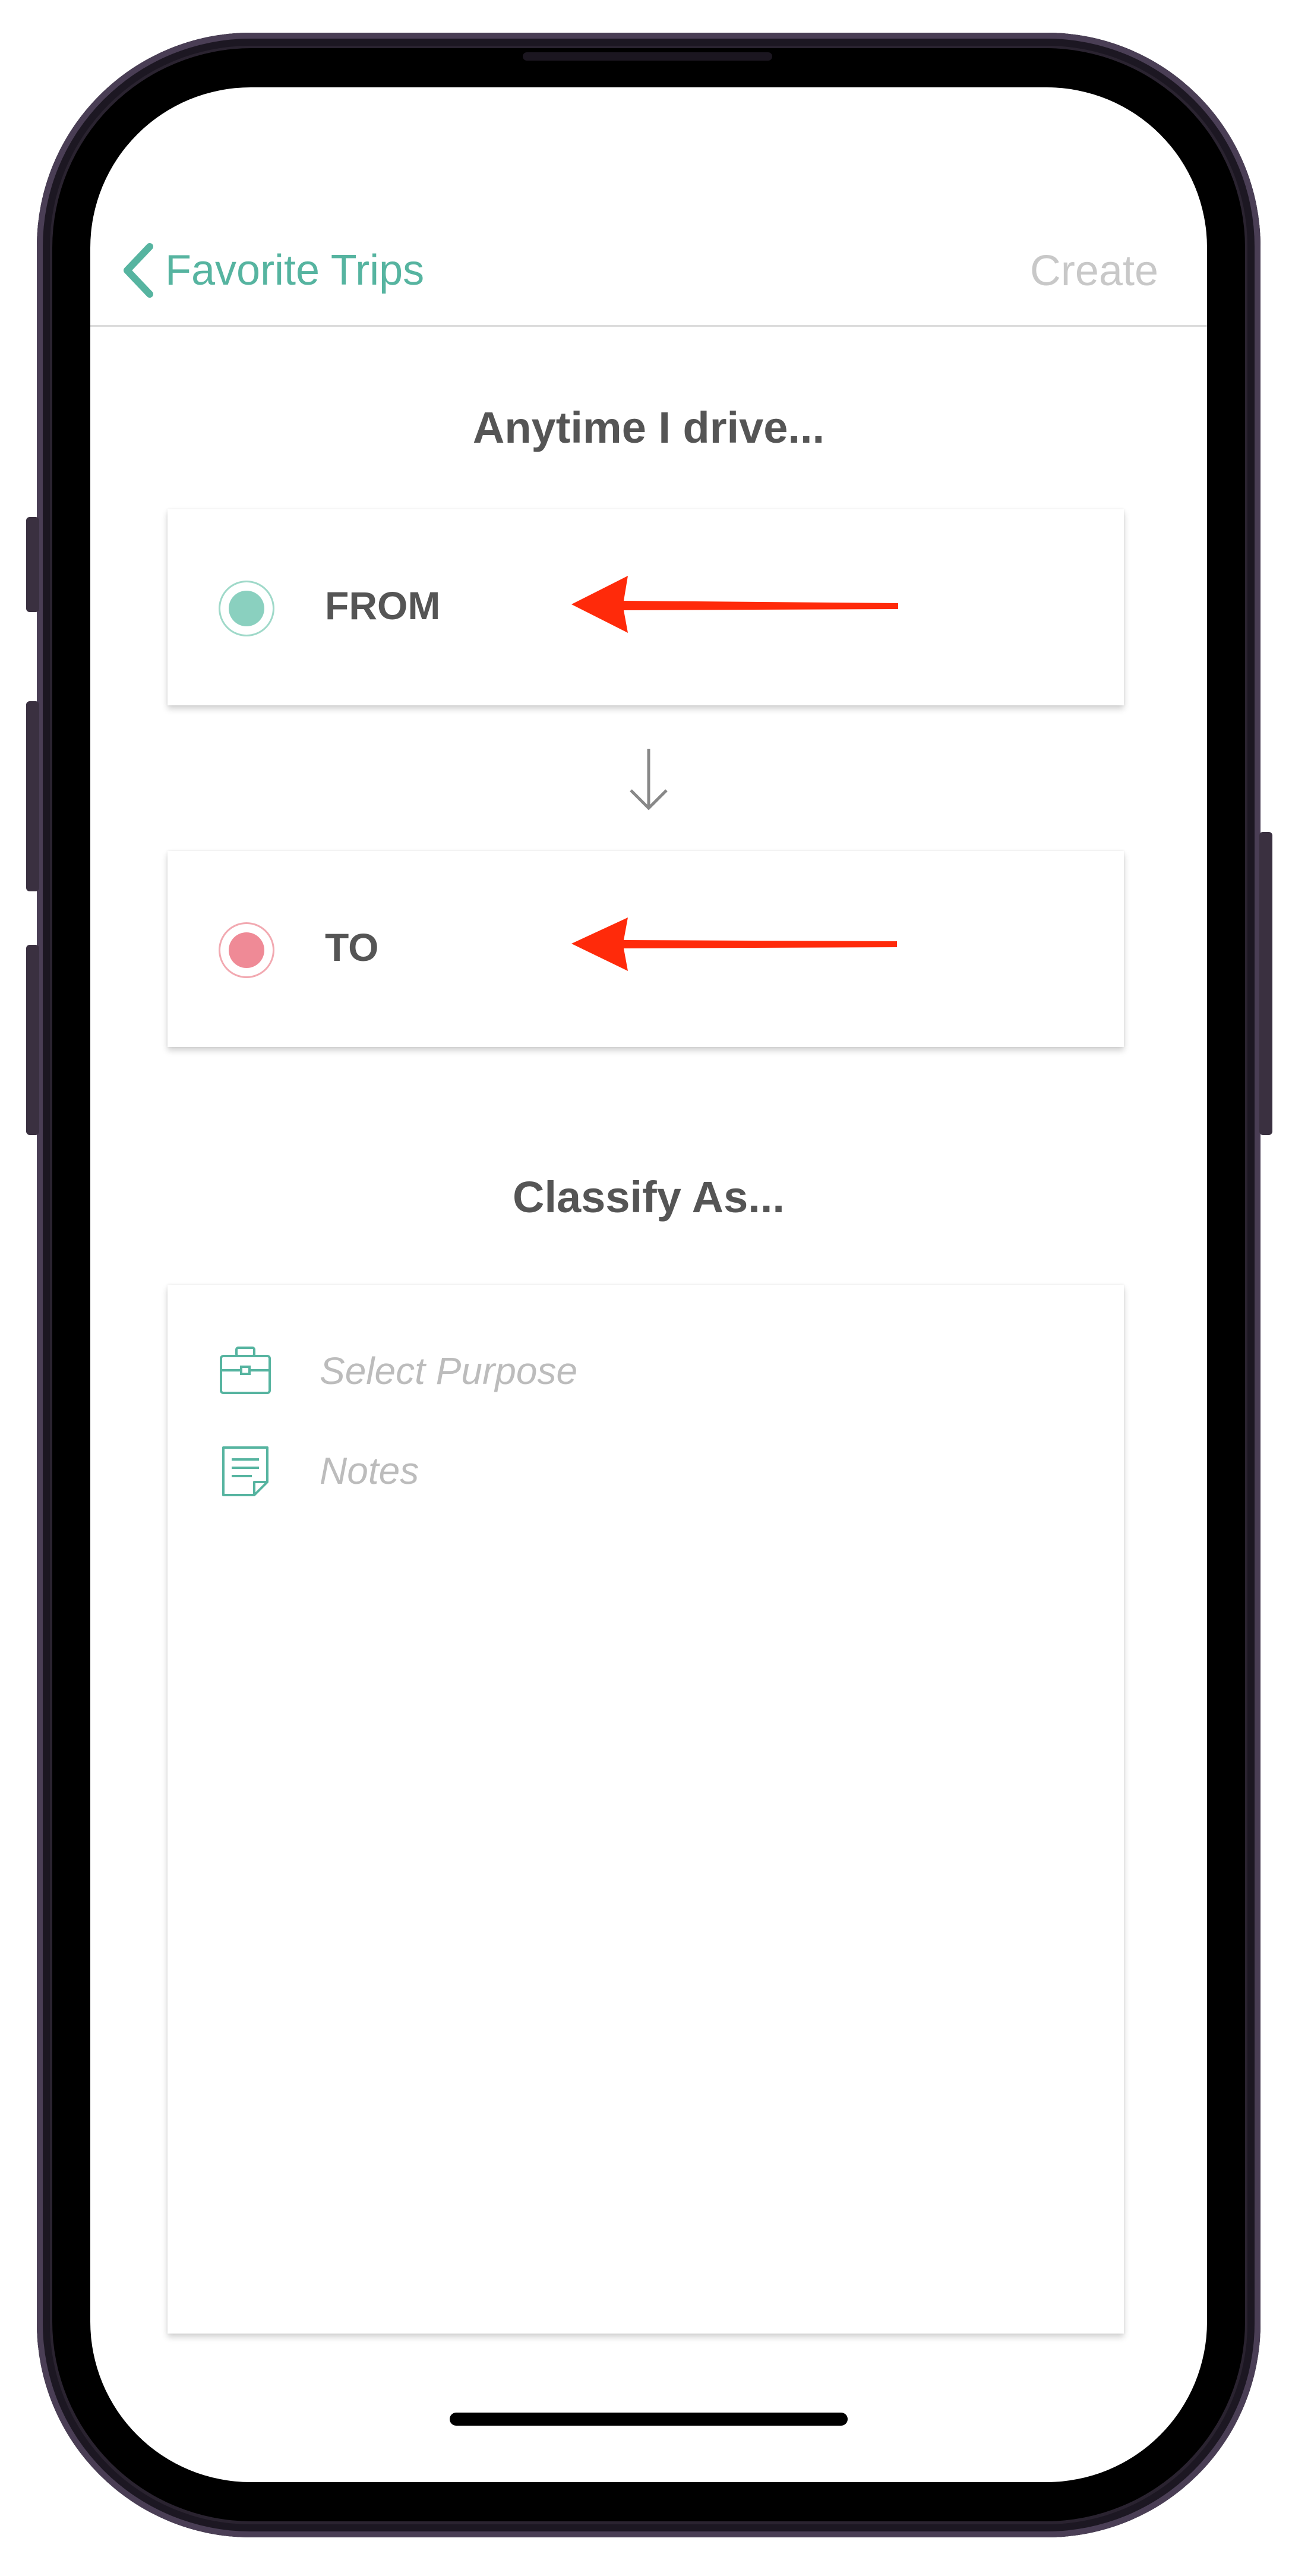 The image size is (1311, 2576). I want to click on briefcase-icon, so click(246, 1371).